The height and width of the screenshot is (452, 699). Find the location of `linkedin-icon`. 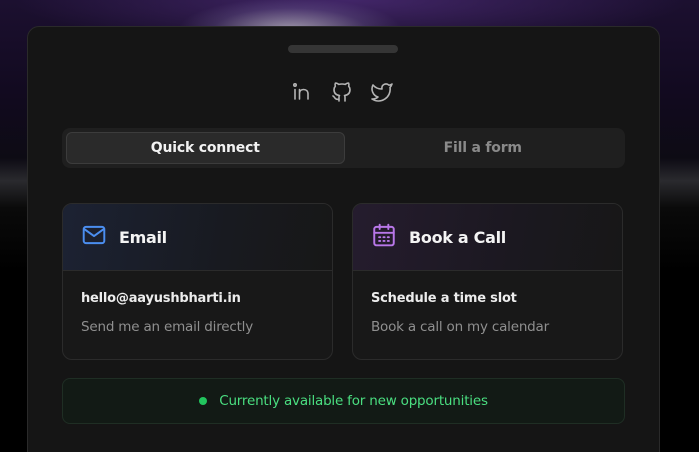

linkedin-icon is located at coordinates (302, 92).